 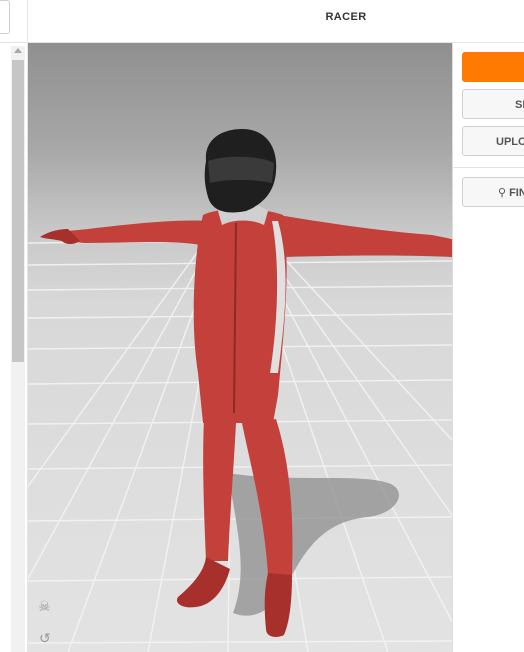 What do you see at coordinates (510, 142) in the screenshot?
I see `upload-button-label: UPLO` at bounding box center [510, 142].